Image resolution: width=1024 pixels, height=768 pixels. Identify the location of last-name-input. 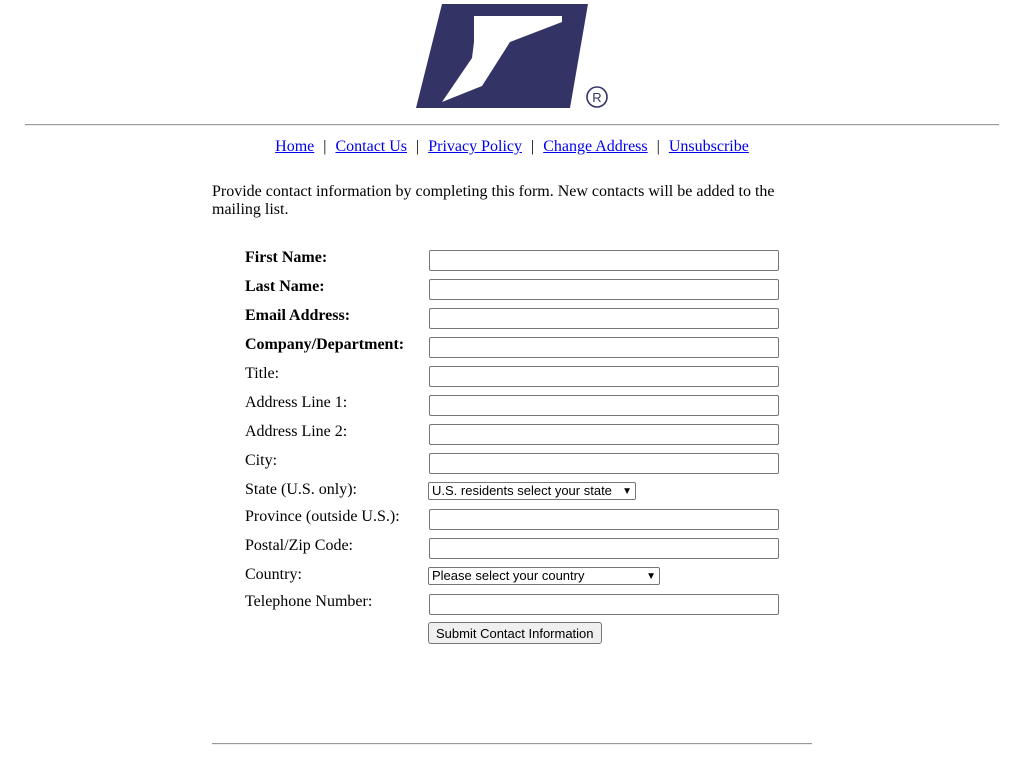
(604, 289).